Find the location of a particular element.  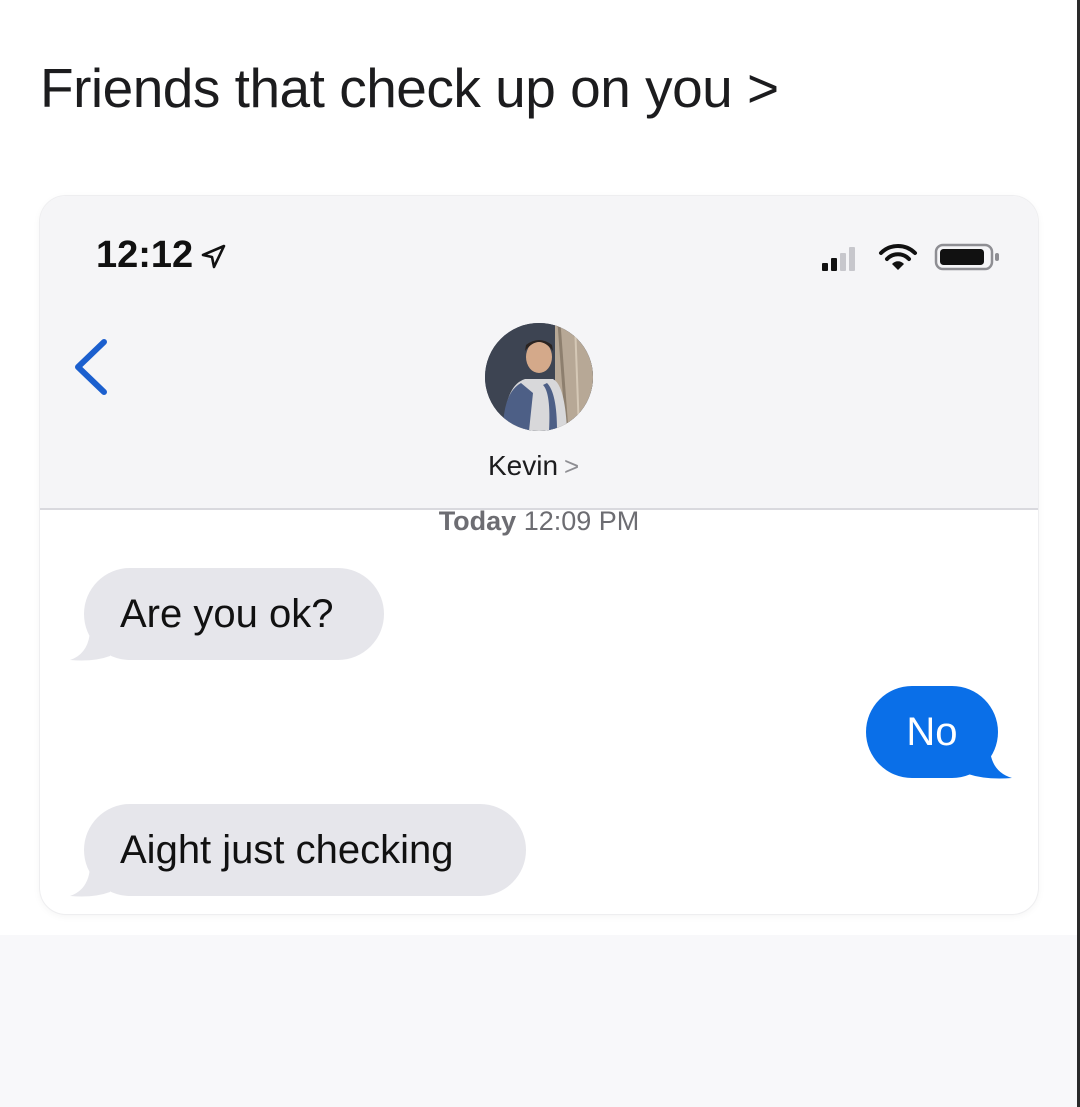

incoming-message-bubble: Are you ok? is located at coordinates (234, 614).